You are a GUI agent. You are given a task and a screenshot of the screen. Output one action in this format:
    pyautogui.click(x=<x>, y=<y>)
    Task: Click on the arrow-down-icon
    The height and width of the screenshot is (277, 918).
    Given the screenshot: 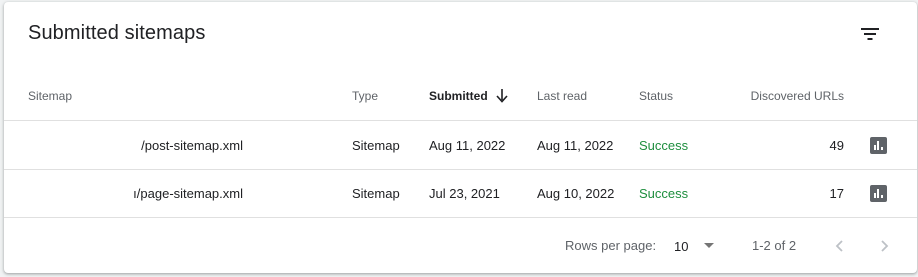 What is the action you would take?
    pyautogui.click(x=502, y=96)
    